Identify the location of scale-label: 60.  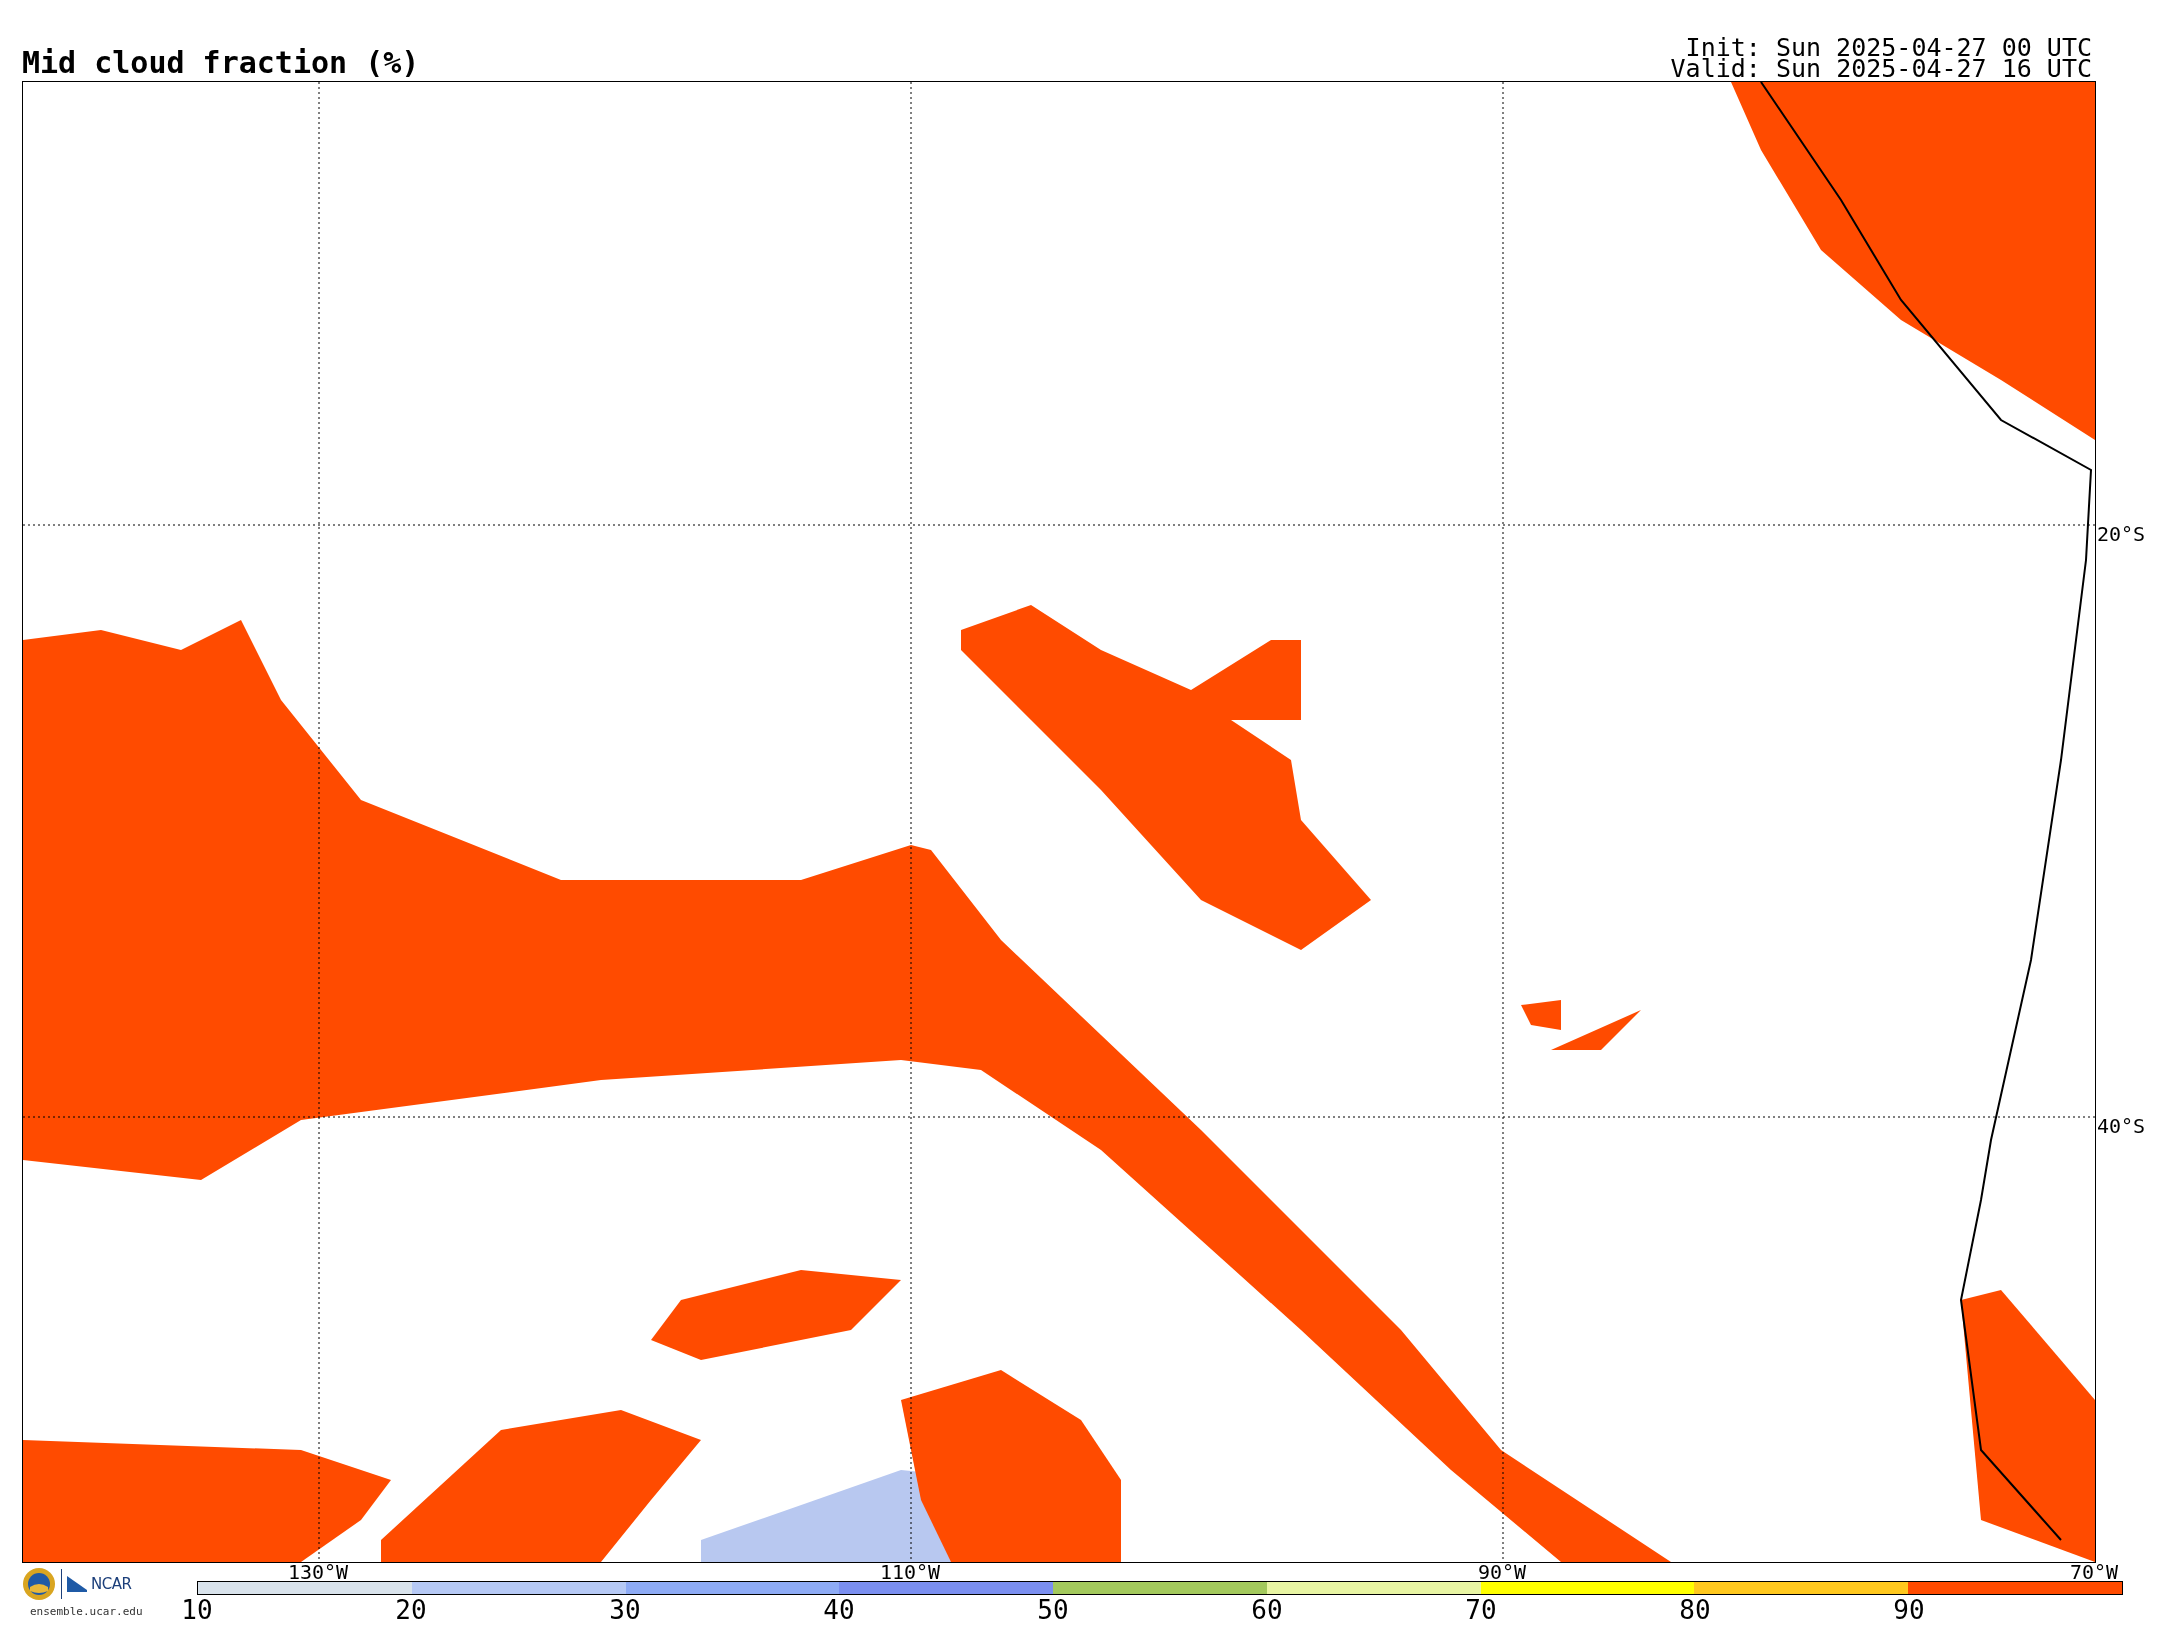
(1267, 1610).